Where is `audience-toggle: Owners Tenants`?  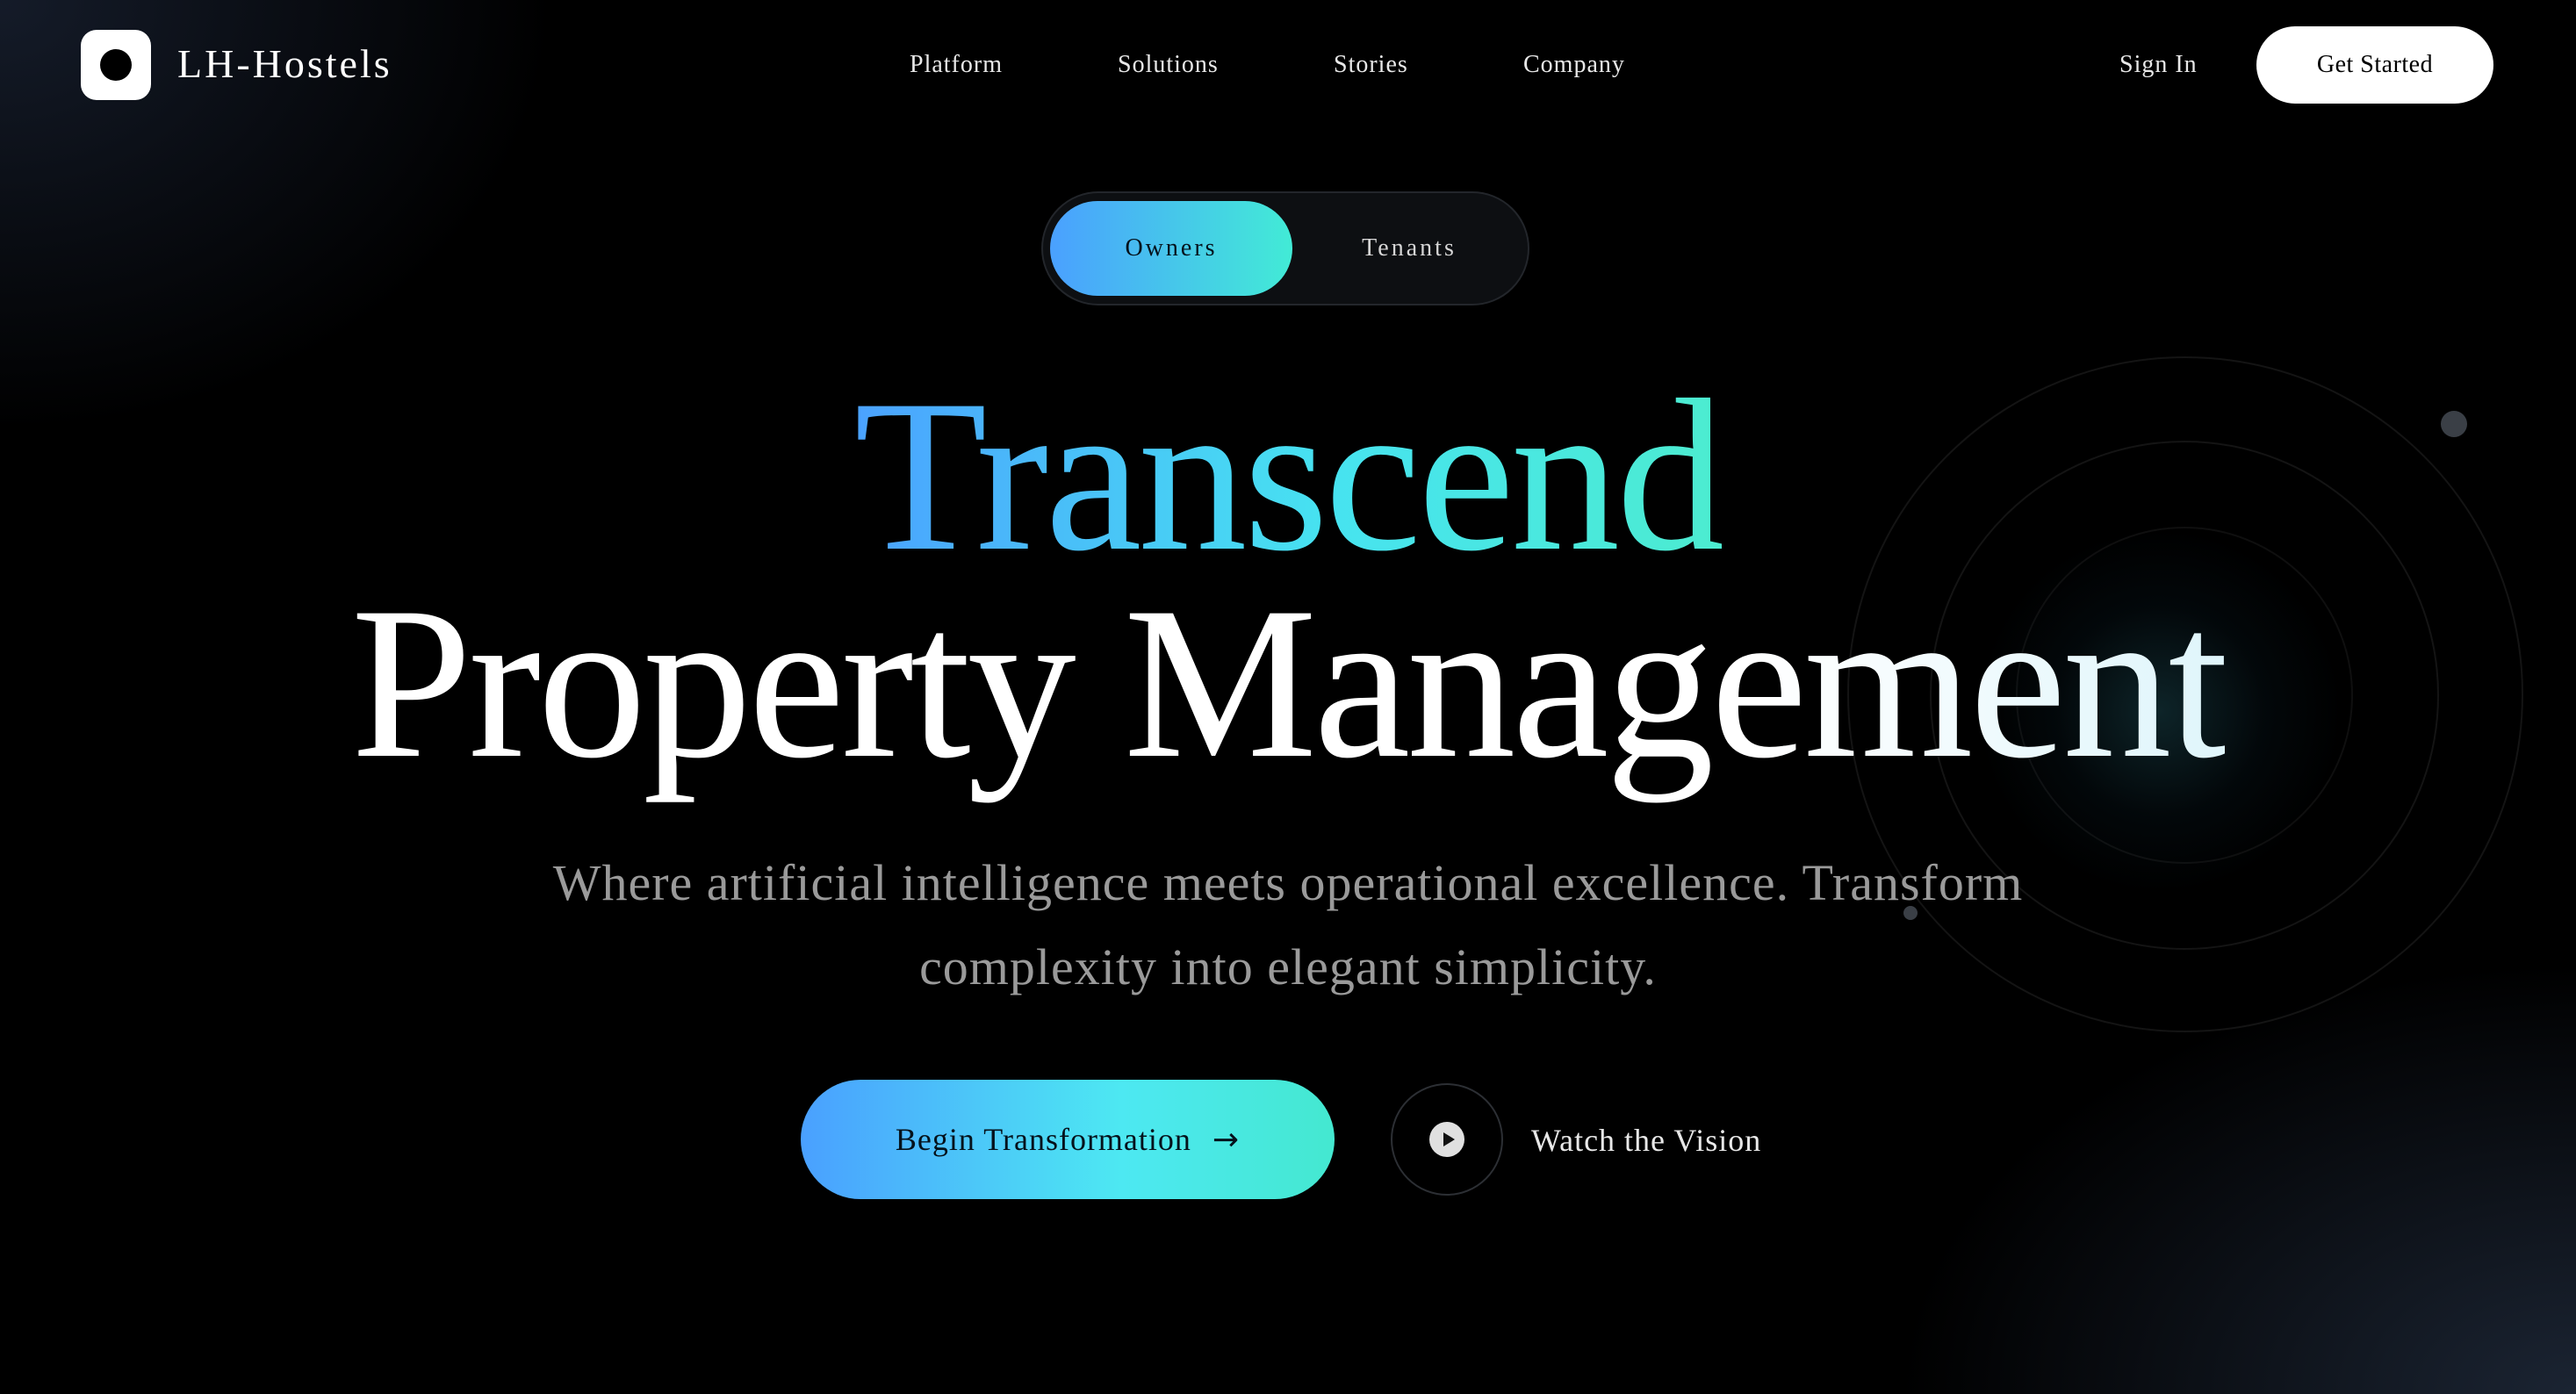
audience-toggle: Owners Tenants is located at coordinates (1285, 248).